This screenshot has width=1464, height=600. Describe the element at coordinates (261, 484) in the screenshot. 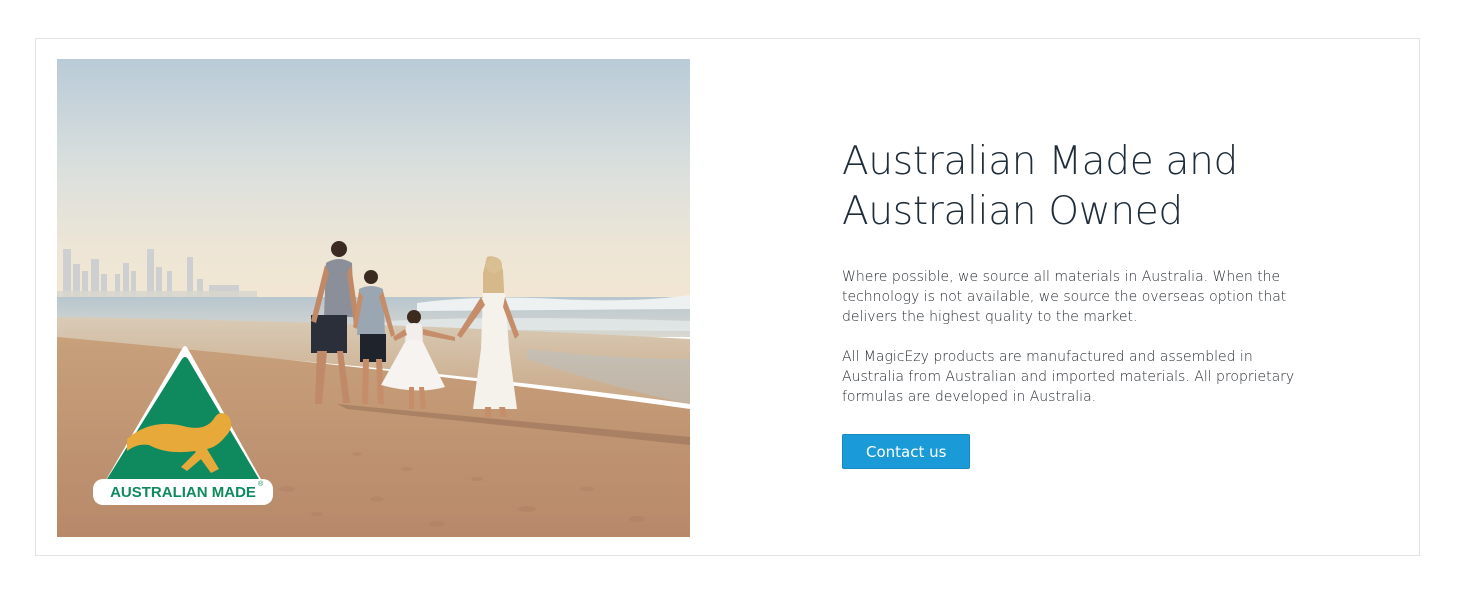

I see `logo-registered-mark: ®` at that location.